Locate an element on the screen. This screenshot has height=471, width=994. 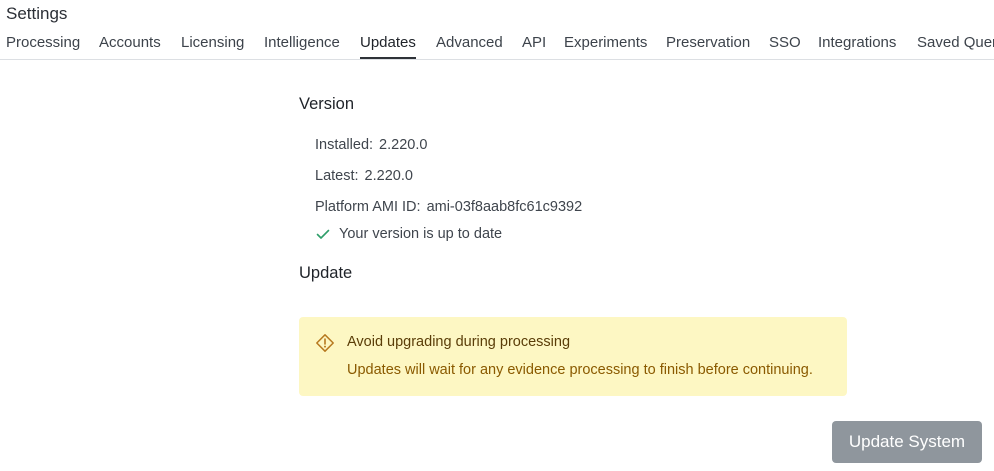
platform-ami-row: Platform AMI ID: ami-03f8aab8fc61c9392 is located at coordinates (448, 207).